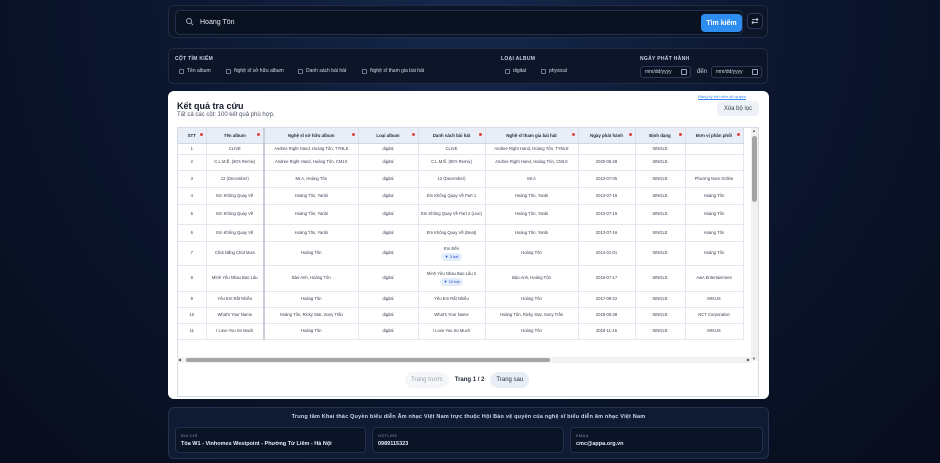 The height and width of the screenshot is (463, 940). I want to click on prev-page-button: Trang trước, so click(427, 380).